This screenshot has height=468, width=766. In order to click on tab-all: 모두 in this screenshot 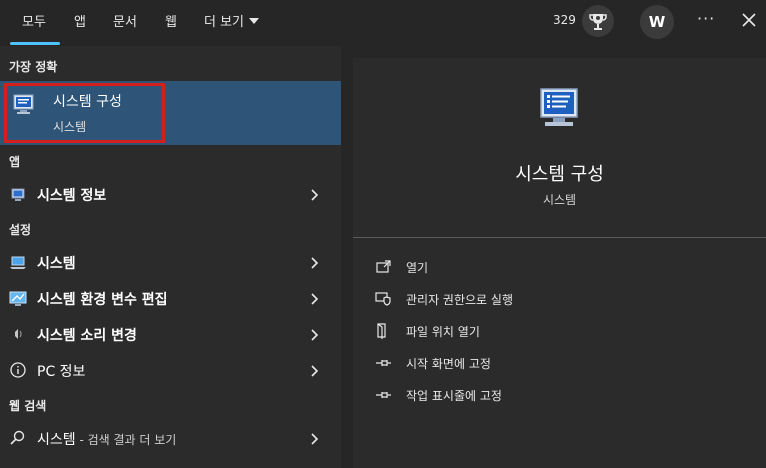, I will do `click(34, 20)`.